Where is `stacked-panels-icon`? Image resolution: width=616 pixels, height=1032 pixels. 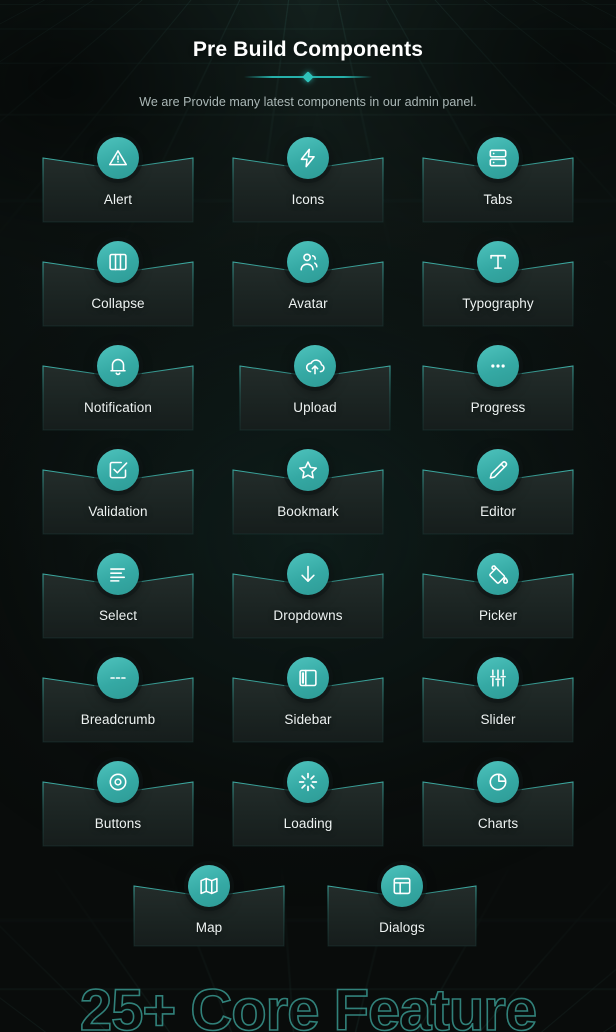 stacked-panels-icon is located at coordinates (498, 158).